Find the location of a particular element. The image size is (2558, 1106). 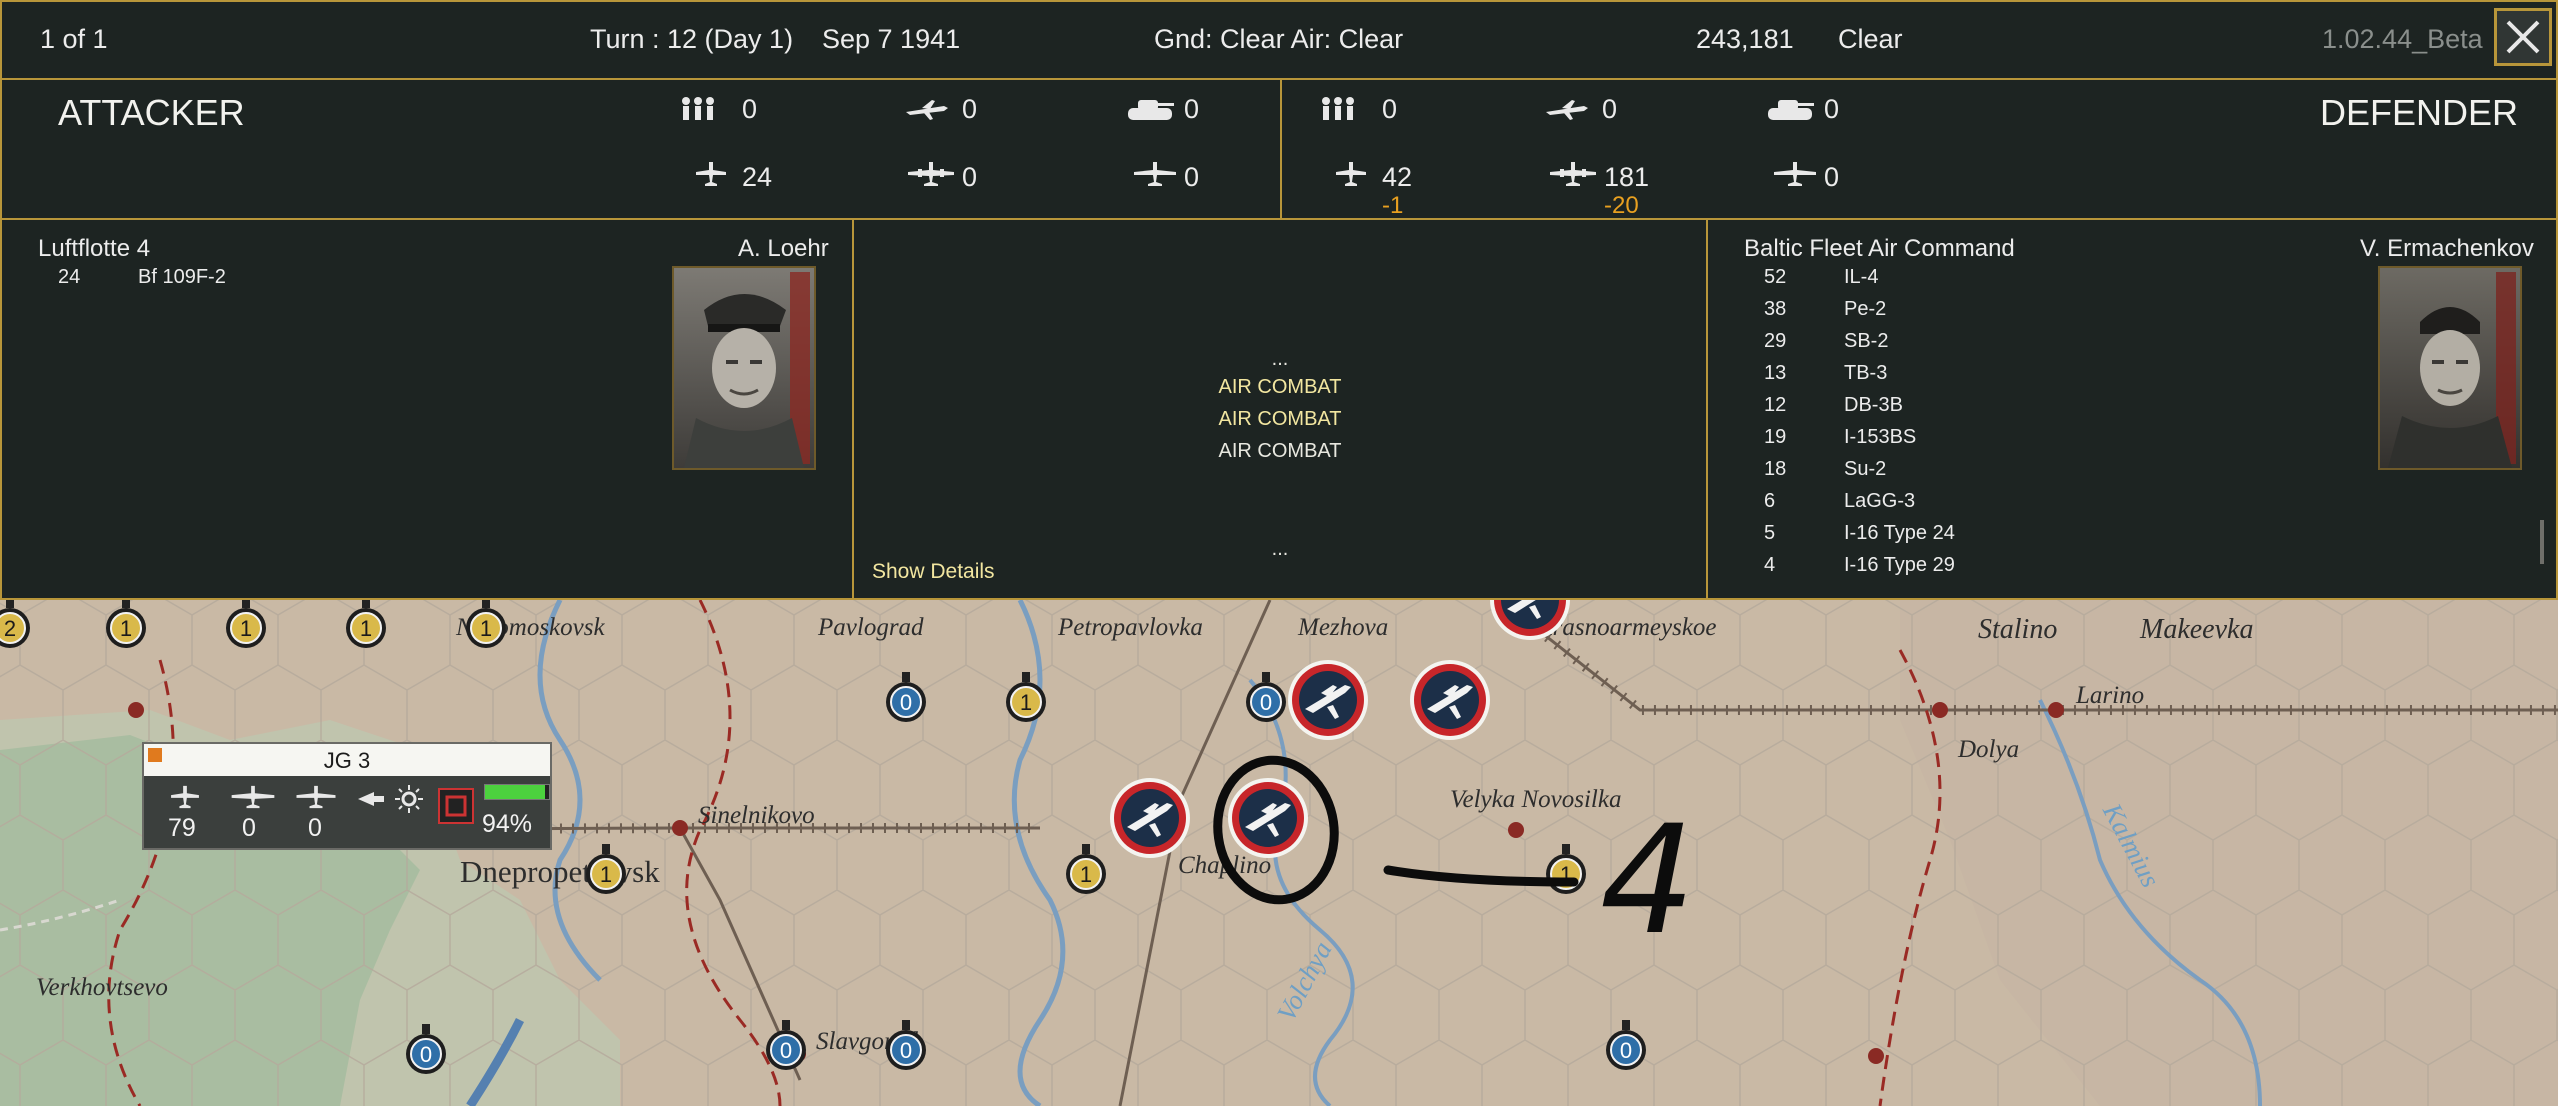

defender-unit-count: 19 is located at coordinates (1775, 437).